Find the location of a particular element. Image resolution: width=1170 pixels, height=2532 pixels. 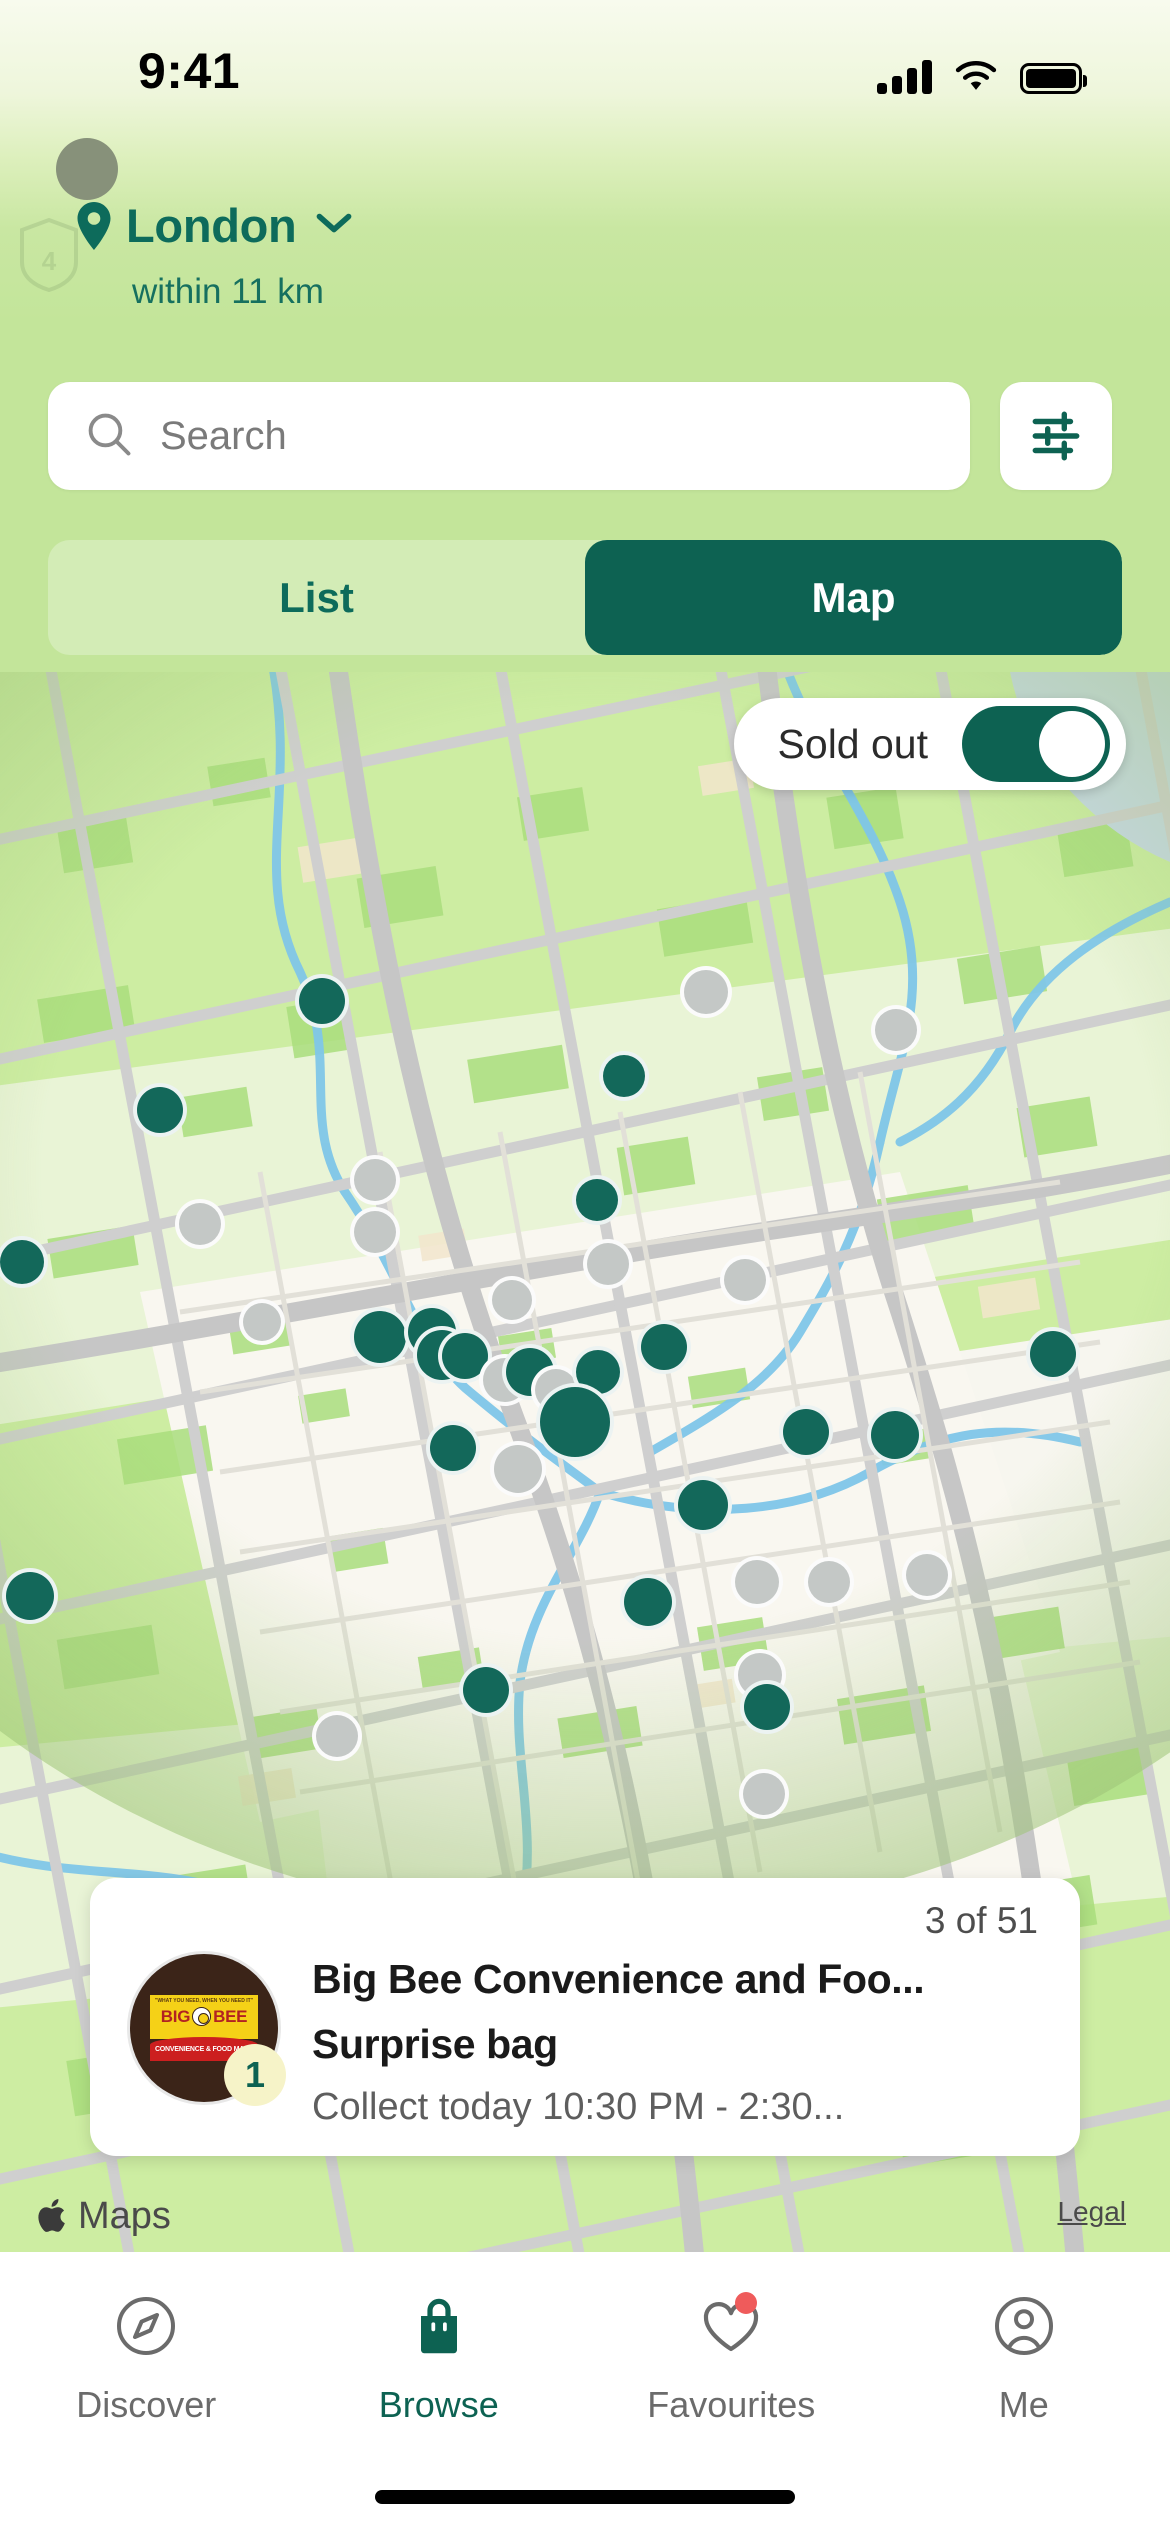

status-bar: 9:41 is located at coordinates (585, 70).